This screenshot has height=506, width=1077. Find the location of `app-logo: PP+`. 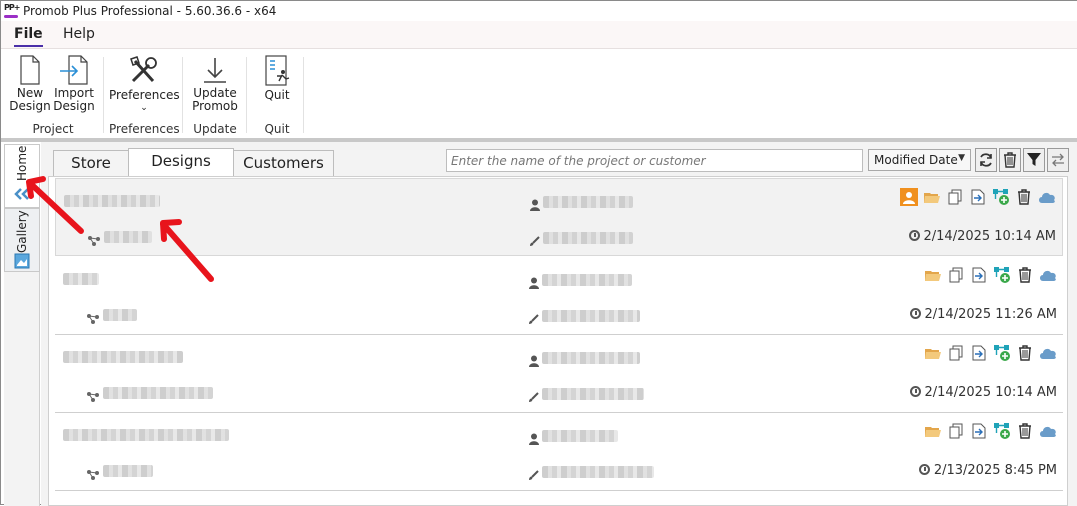

app-logo: PP+ is located at coordinates (12, 10).